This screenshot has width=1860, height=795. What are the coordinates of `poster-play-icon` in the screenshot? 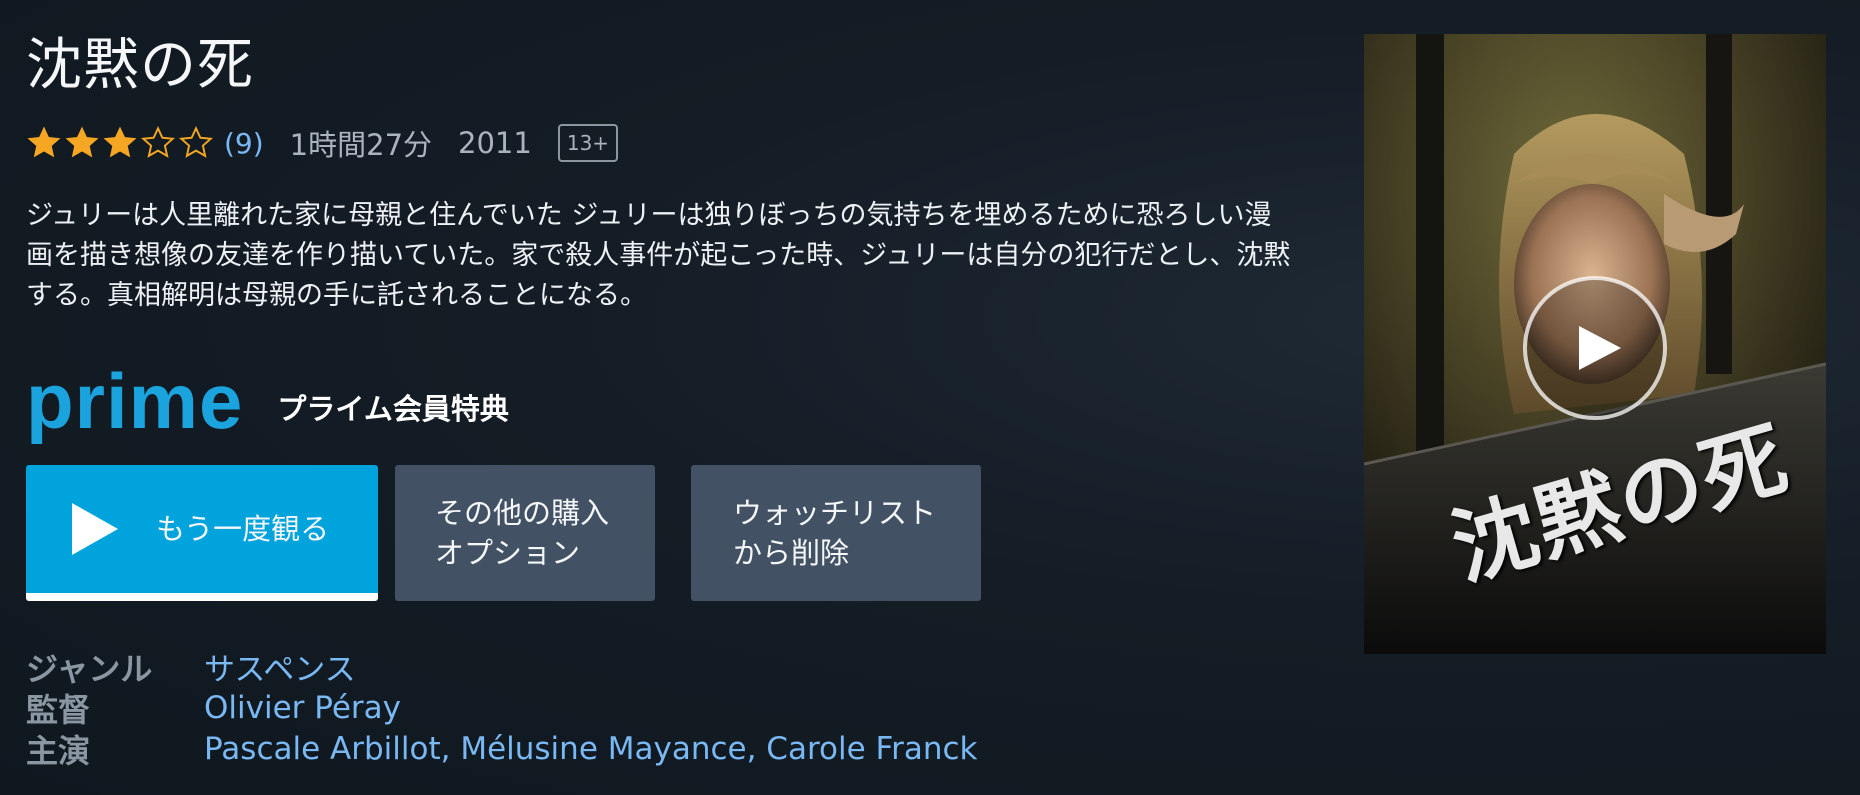 It's located at (1595, 348).